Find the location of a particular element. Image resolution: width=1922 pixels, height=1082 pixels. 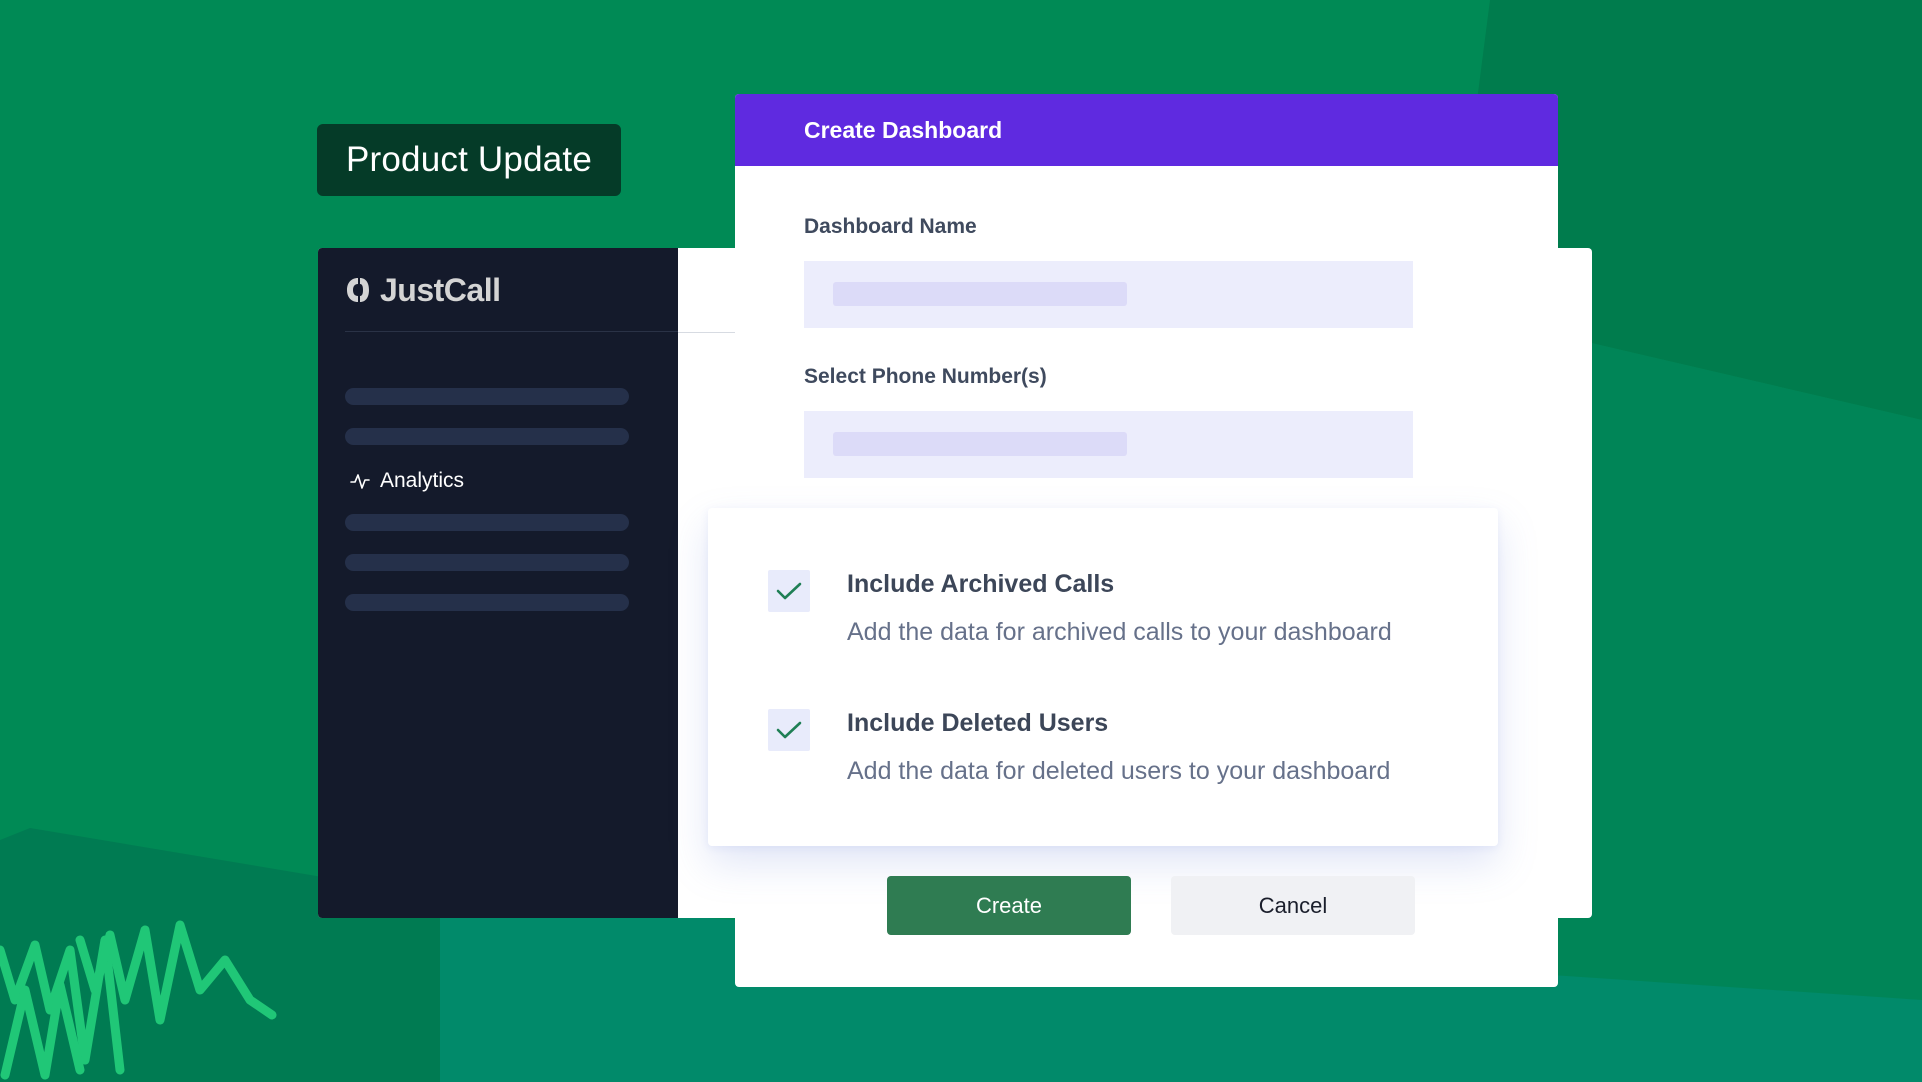

sidebar-item-label: Analytics is located at coordinates (422, 480).